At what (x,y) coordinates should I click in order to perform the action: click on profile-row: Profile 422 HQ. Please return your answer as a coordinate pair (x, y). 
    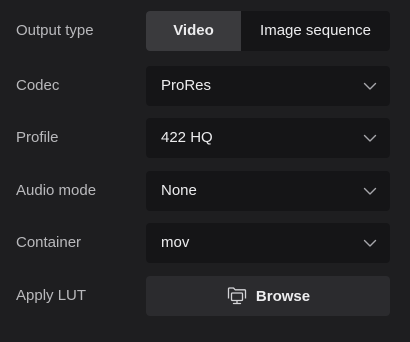
    Looking at the image, I should click on (205, 138).